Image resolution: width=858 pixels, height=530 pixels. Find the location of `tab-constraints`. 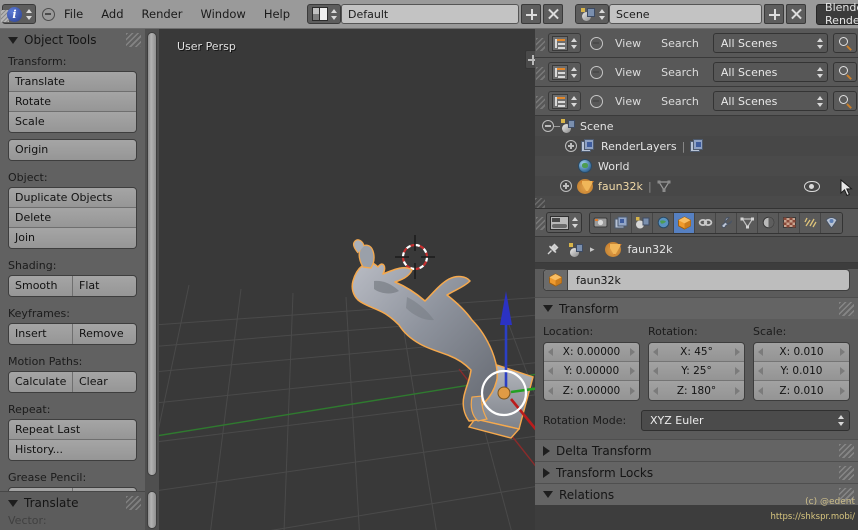

tab-constraints is located at coordinates (705, 222).